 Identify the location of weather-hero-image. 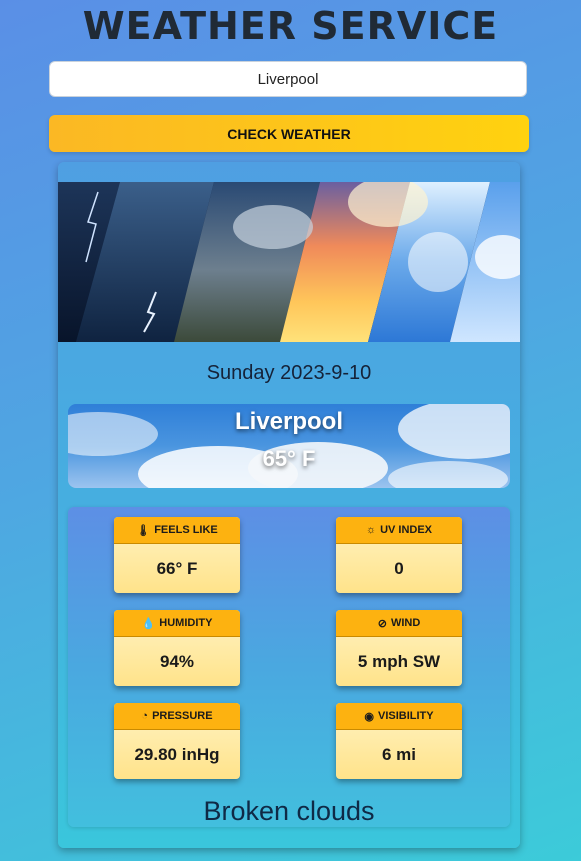
(289, 262).